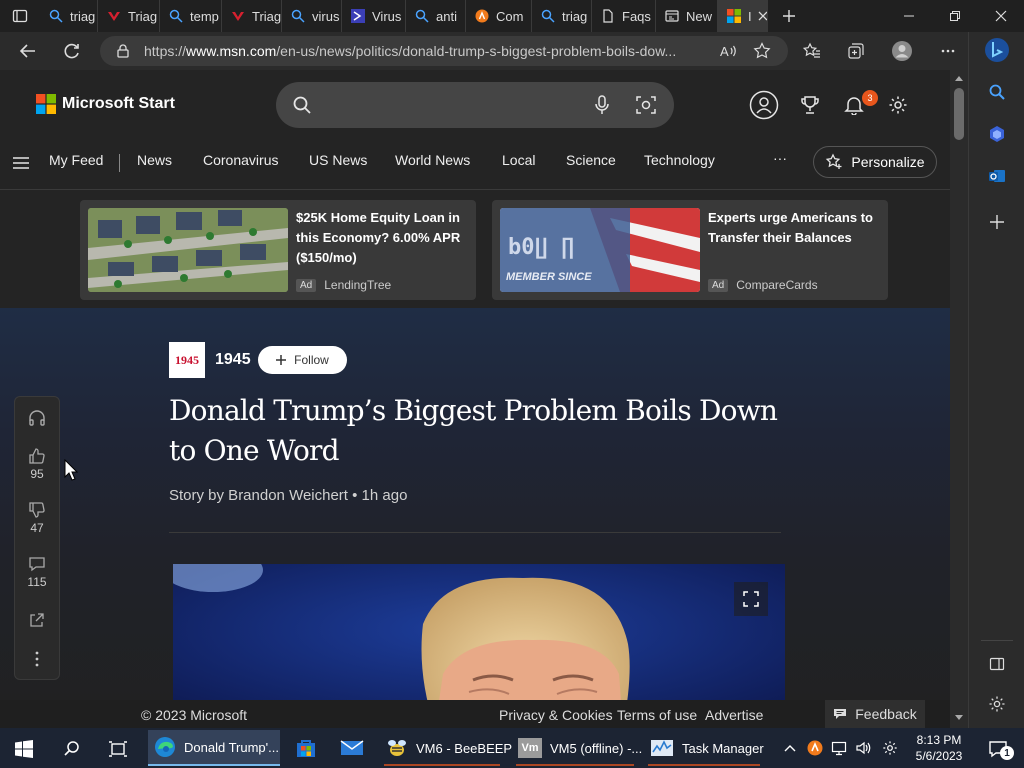  Describe the element at coordinates (790, 748) in the screenshot. I see `show-hidden-icons-button` at that location.